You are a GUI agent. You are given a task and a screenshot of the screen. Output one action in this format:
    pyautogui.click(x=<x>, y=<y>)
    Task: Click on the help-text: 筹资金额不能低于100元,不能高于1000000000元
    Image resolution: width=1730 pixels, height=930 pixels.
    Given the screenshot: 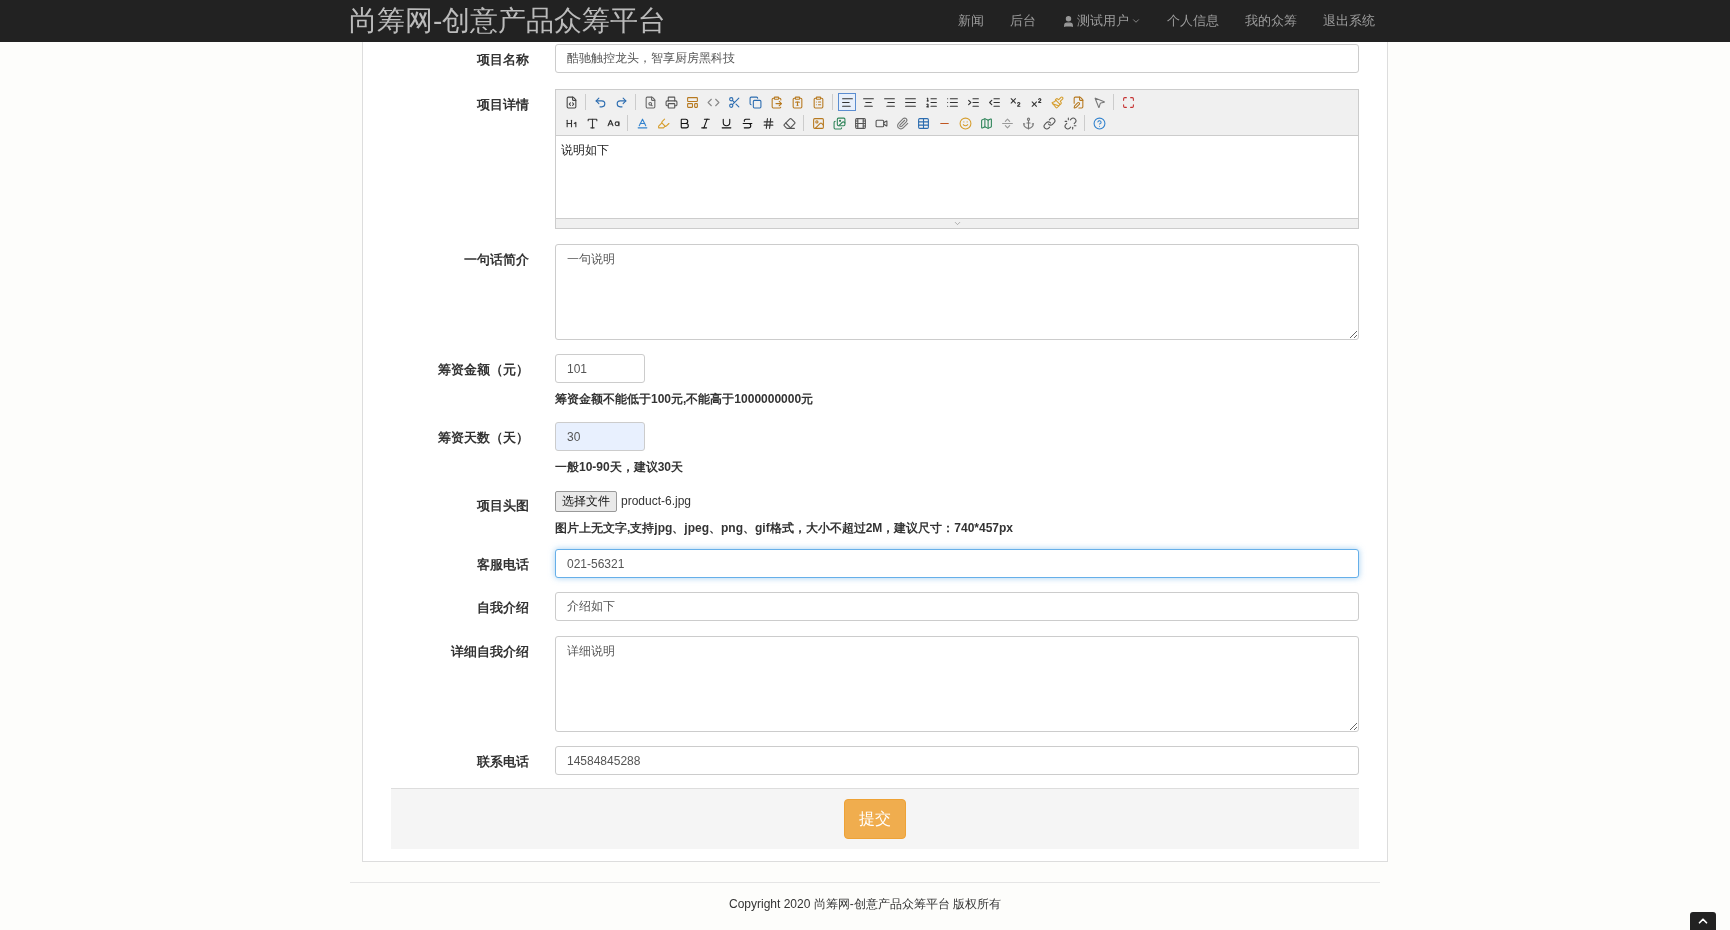 What is the action you would take?
    pyautogui.click(x=685, y=399)
    